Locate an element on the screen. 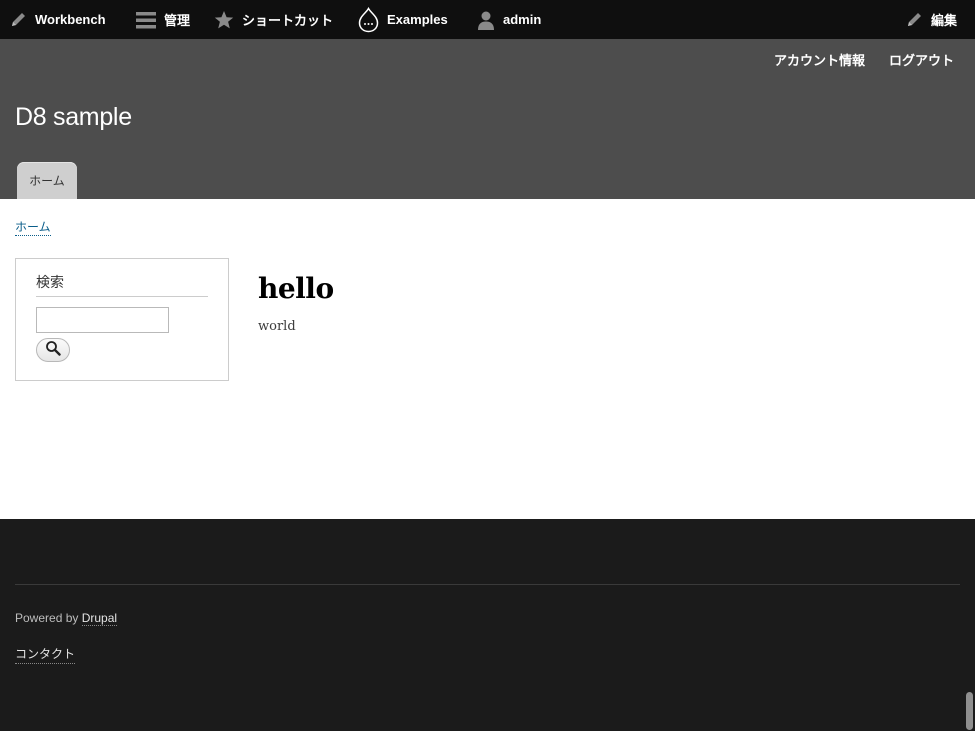 The image size is (975, 731). powered-by: Powered by Drupal is located at coordinates (66, 618).